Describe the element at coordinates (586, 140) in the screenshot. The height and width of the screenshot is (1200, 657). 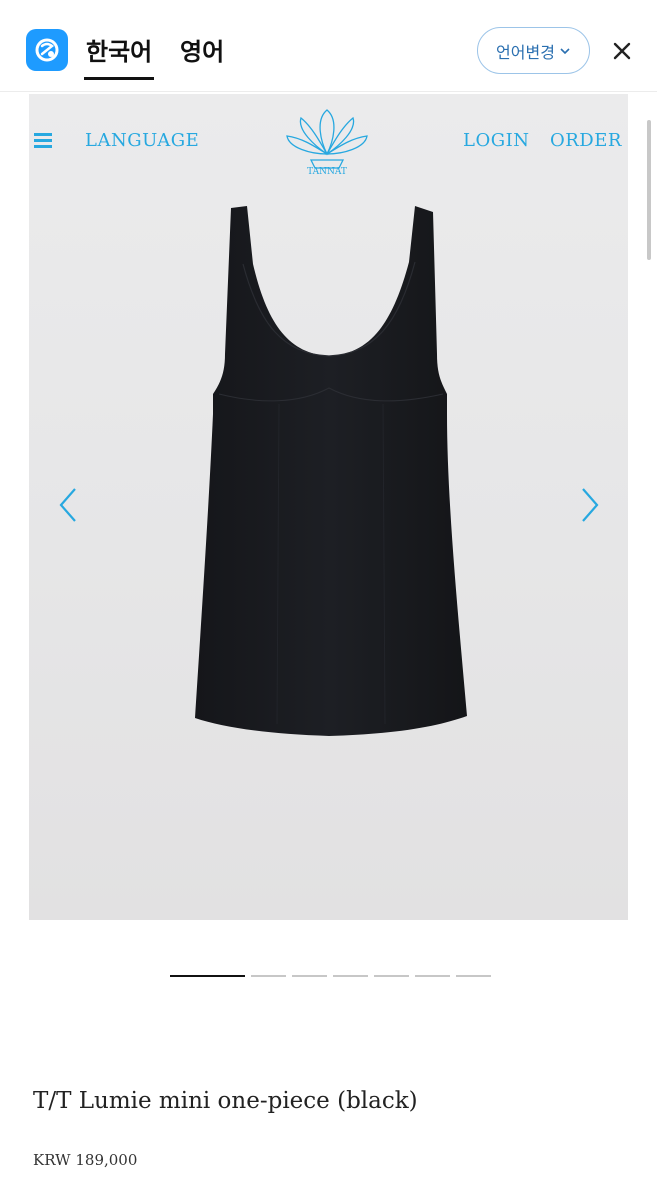
I see `order-link: ORDER` at that location.